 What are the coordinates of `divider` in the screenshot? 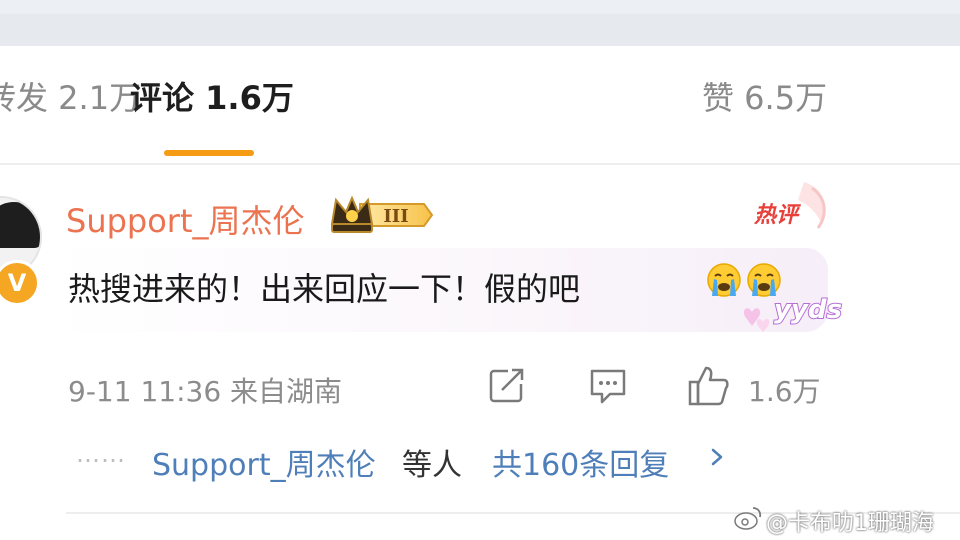 It's located at (480, 164).